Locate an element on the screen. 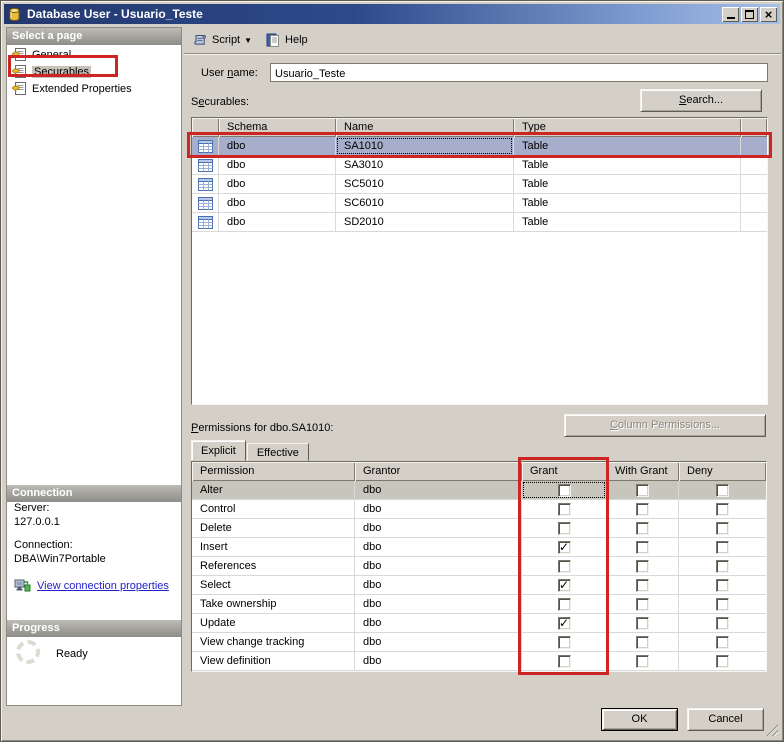 Image resolution: width=784 pixels, height=742 pixels. database-icon is located at coordinates (14, 14).